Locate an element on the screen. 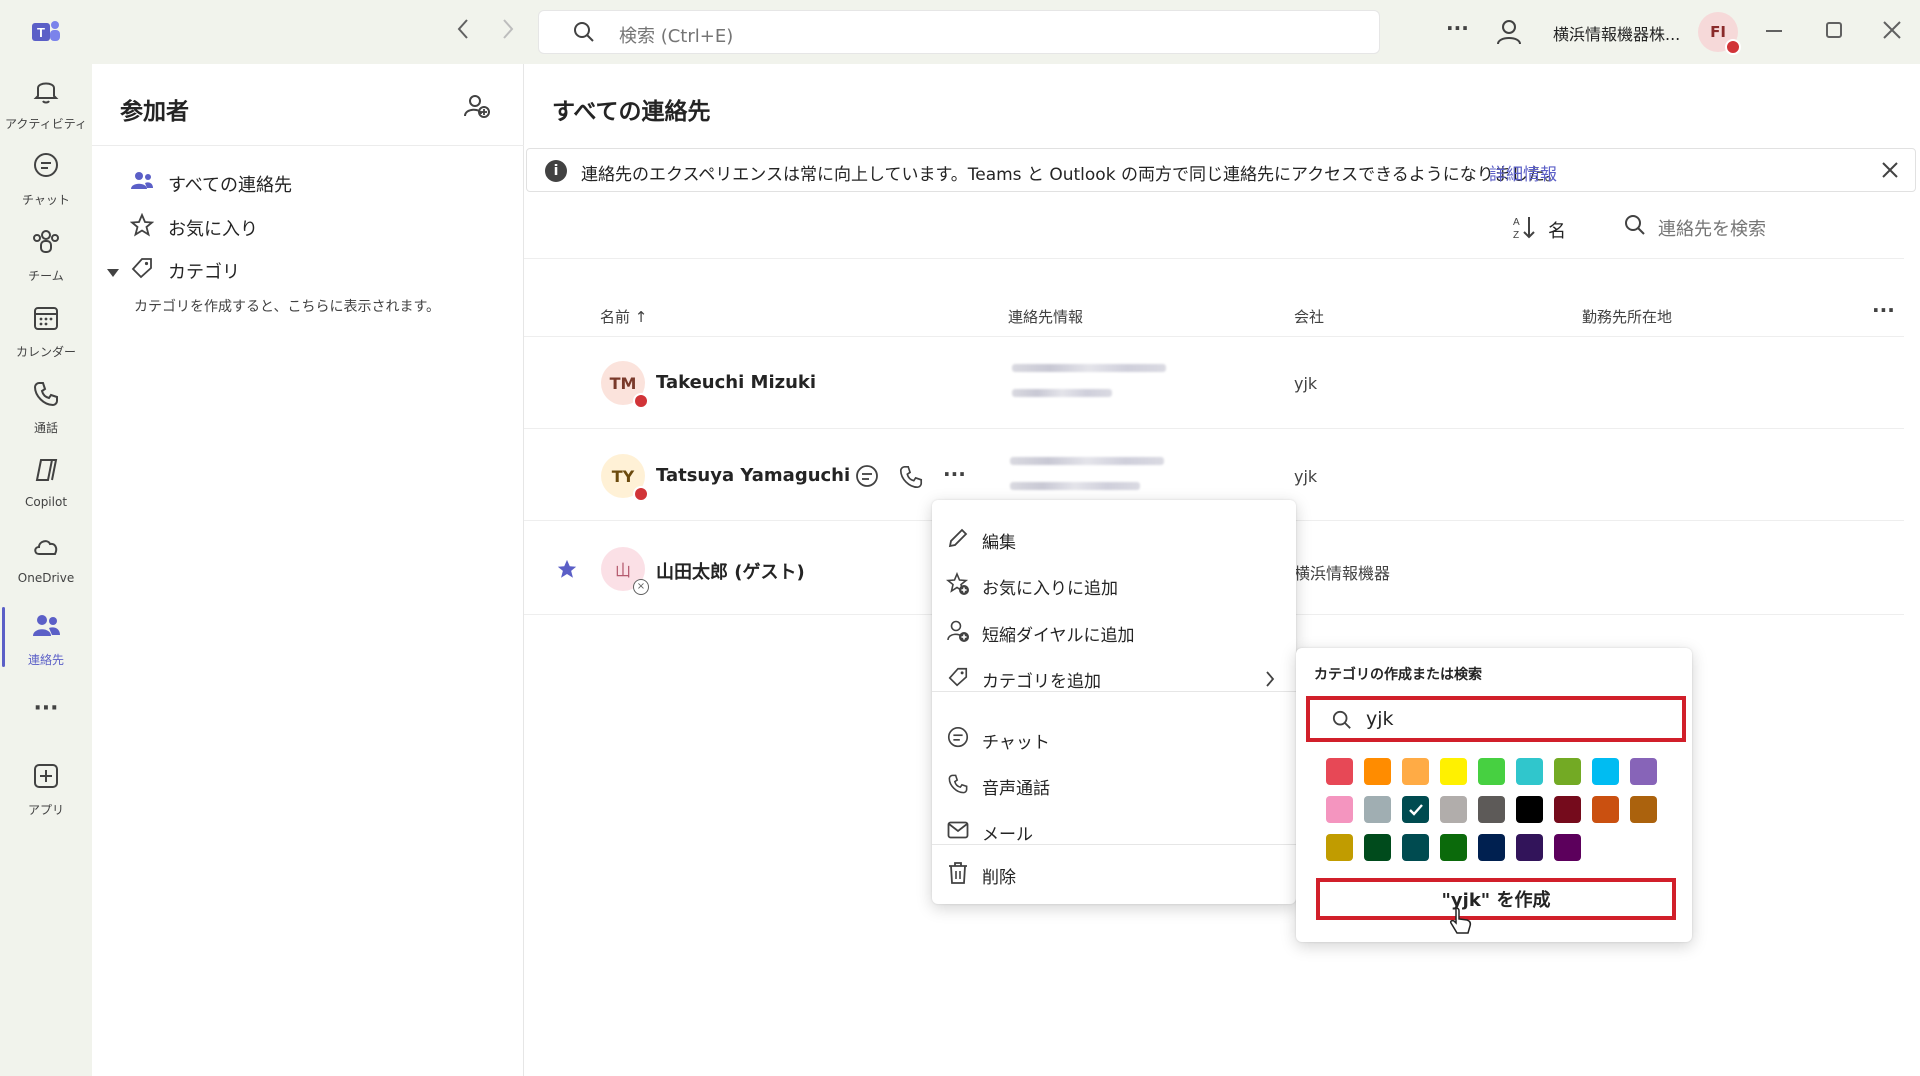  sort-icon: AZ is located at coordinates (1524, 229).